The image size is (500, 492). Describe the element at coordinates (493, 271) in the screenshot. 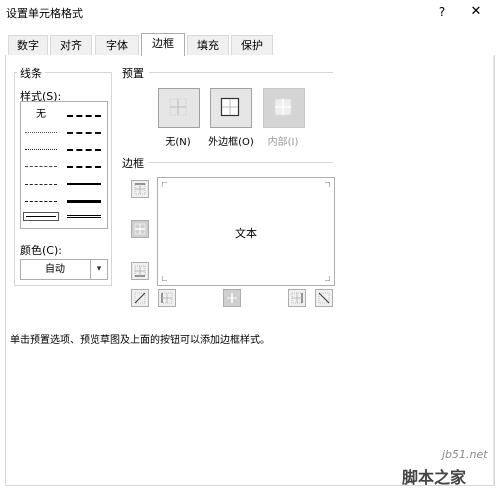

I see `panel-edge` at that location.